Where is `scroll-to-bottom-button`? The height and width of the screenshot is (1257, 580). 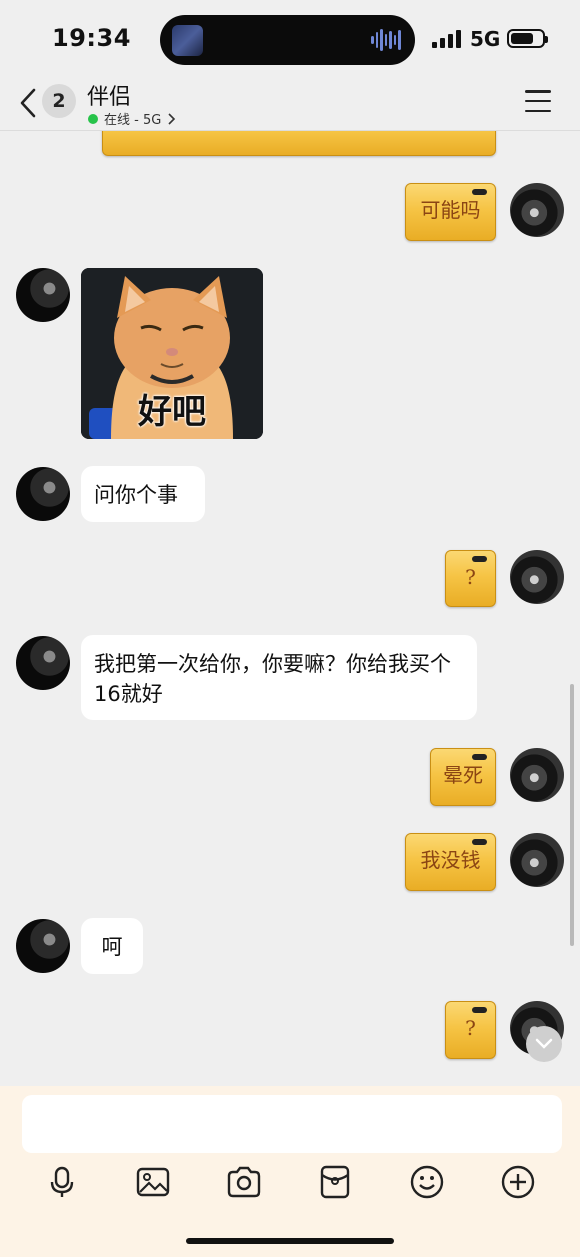
scroll-to-bottom-button is located at coordinates (544, 1044).